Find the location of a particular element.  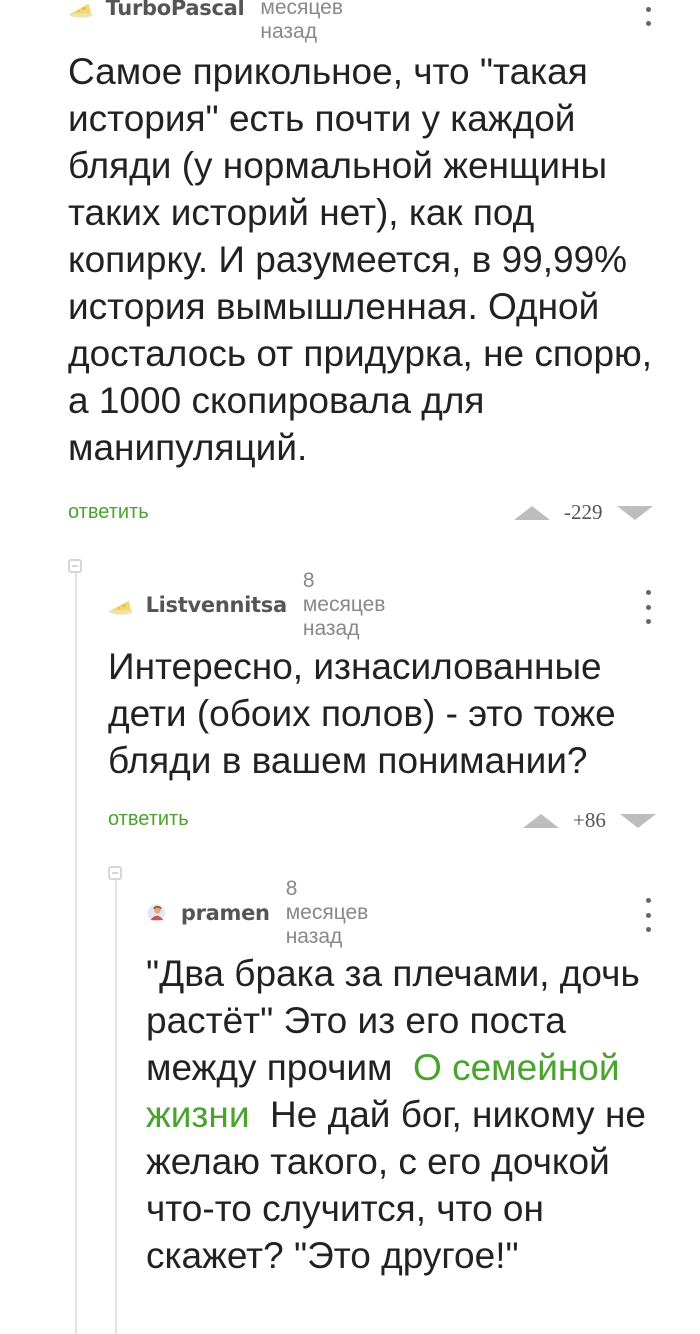

comment-header: TurboPascal 8 месяцев назад is located at coordinates (213, 21).